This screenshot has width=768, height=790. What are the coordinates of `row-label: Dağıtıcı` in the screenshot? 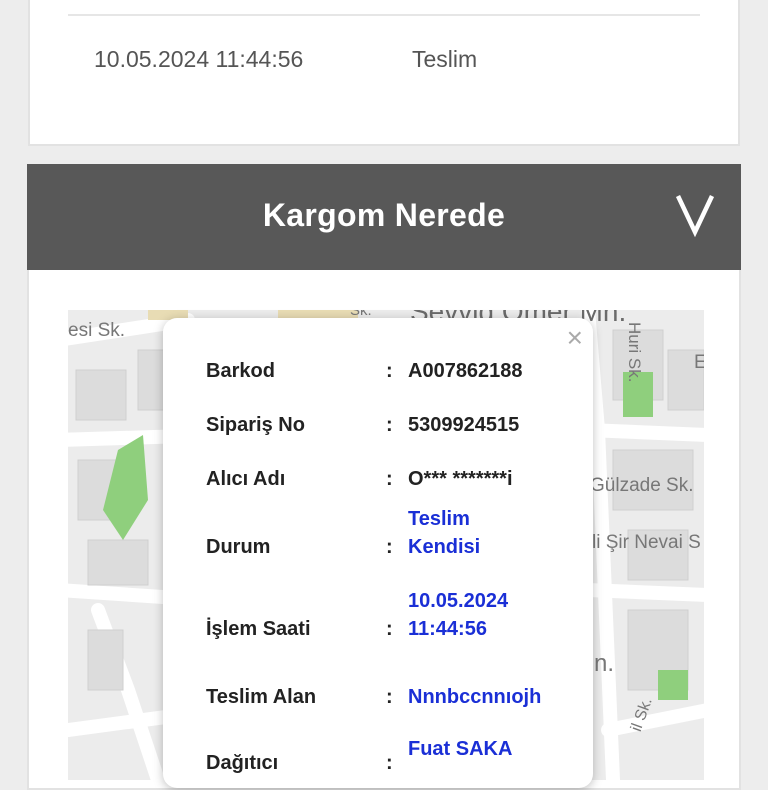 It's located at (242, 763).